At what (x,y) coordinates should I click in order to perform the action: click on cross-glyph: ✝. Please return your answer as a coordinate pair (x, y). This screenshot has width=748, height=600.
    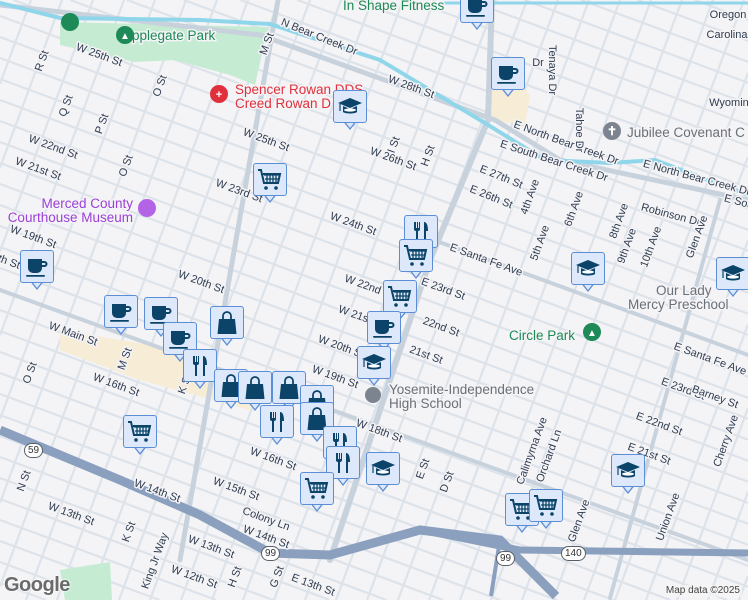
    Looking at the image, I should click on (612, 131).